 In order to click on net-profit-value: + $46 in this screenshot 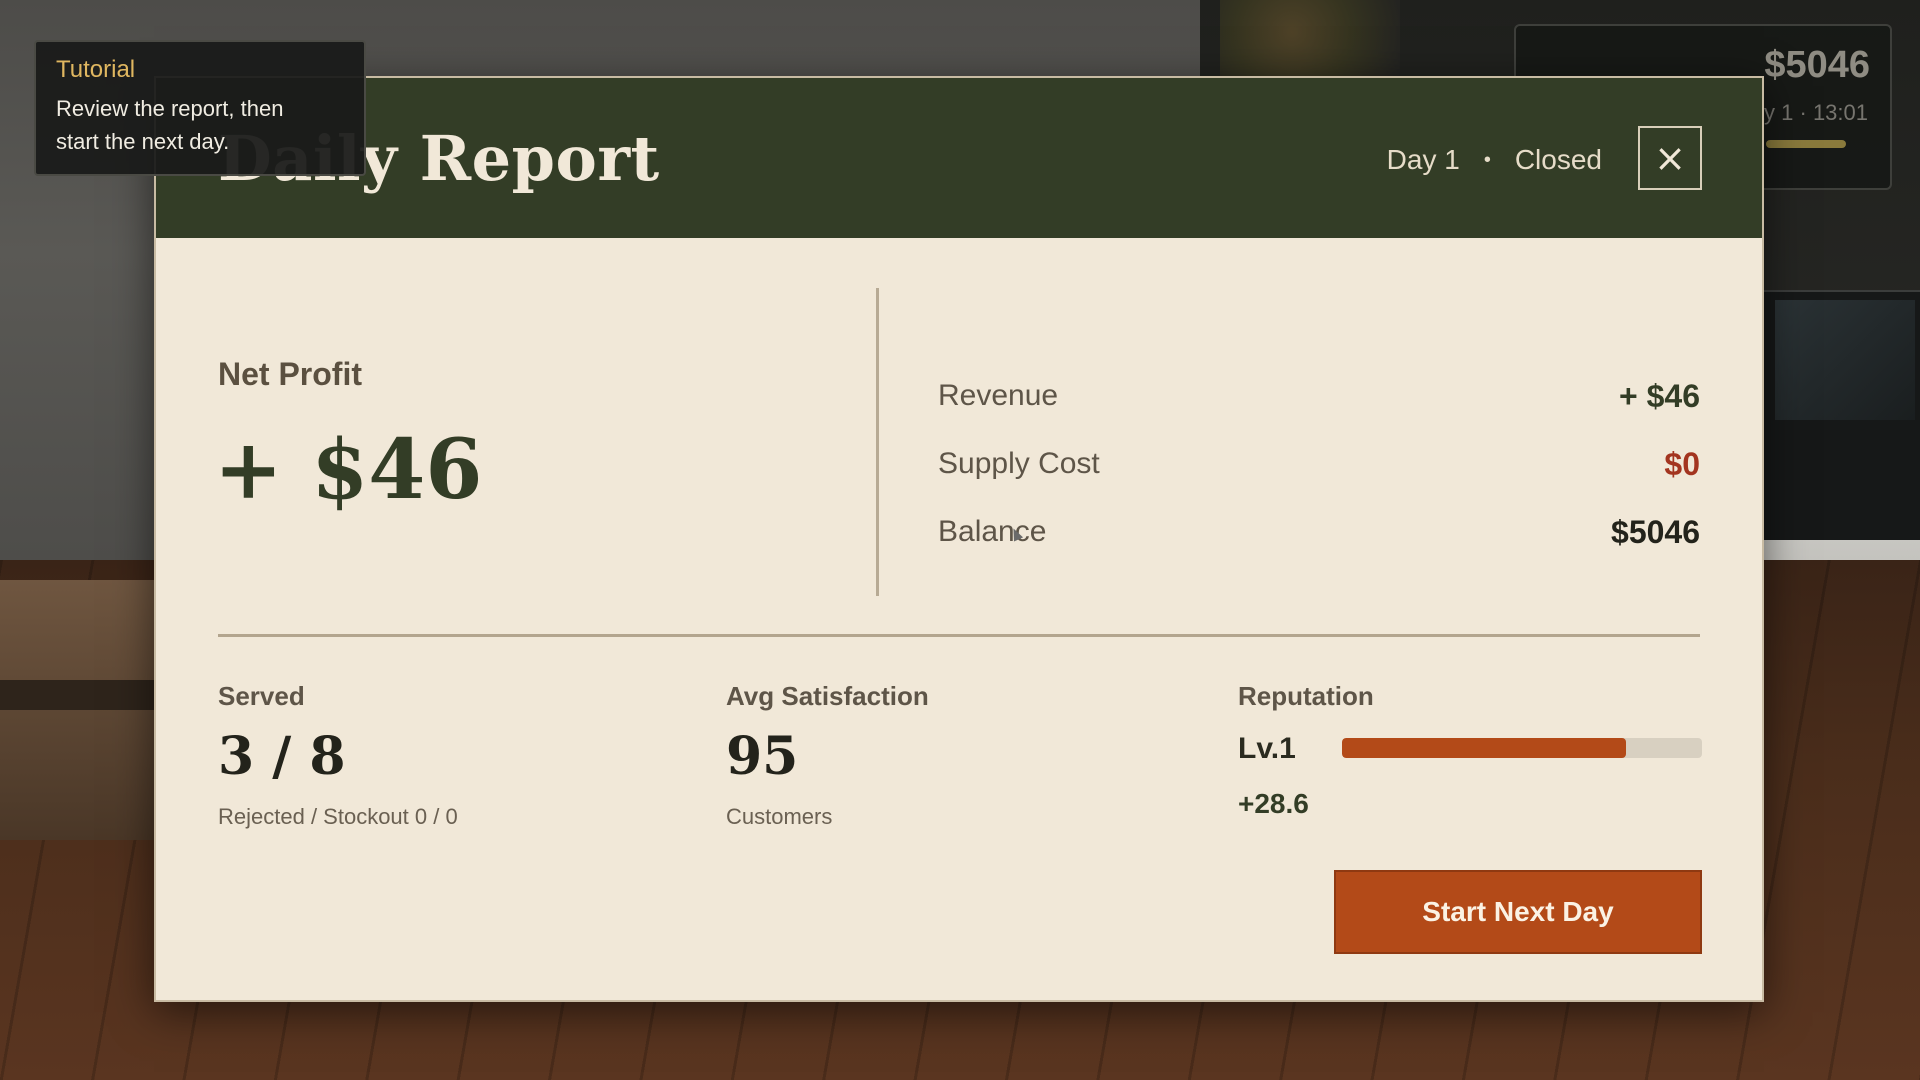, I will do `click(348, 470)`.